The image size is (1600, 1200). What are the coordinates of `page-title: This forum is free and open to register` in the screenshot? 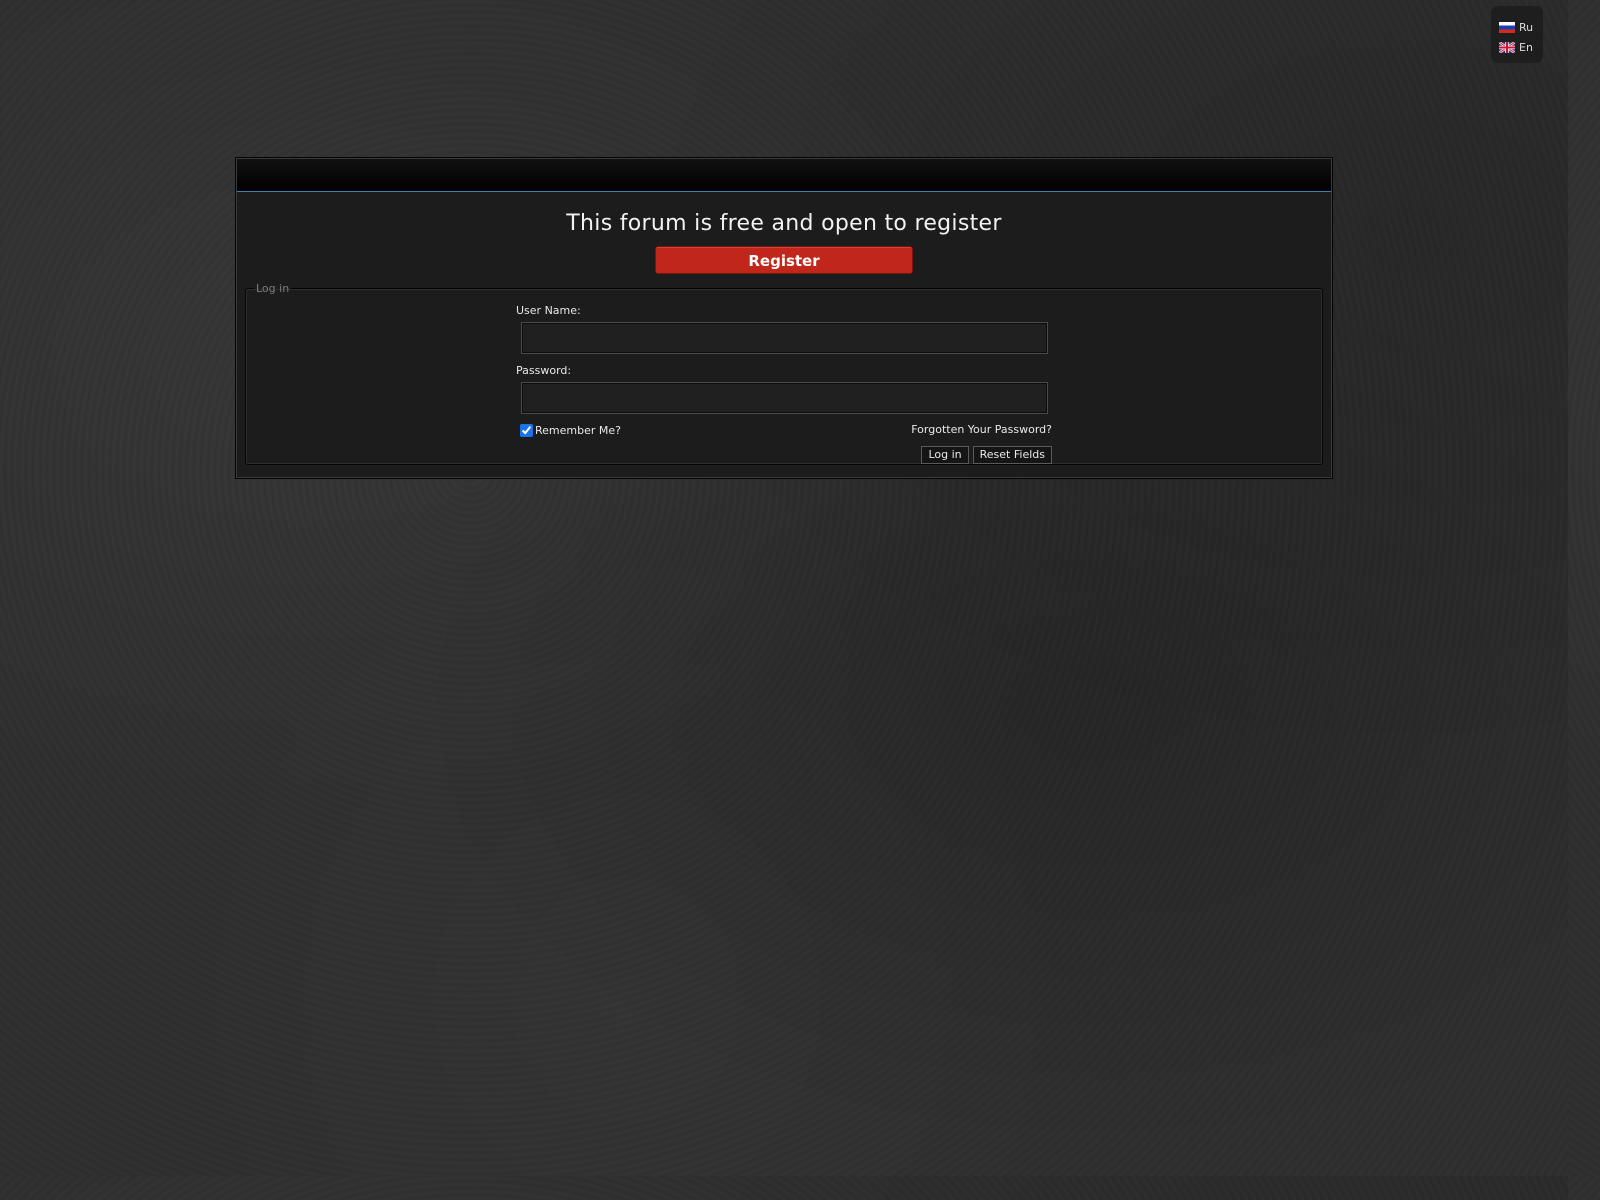 It's located at (784, 223).